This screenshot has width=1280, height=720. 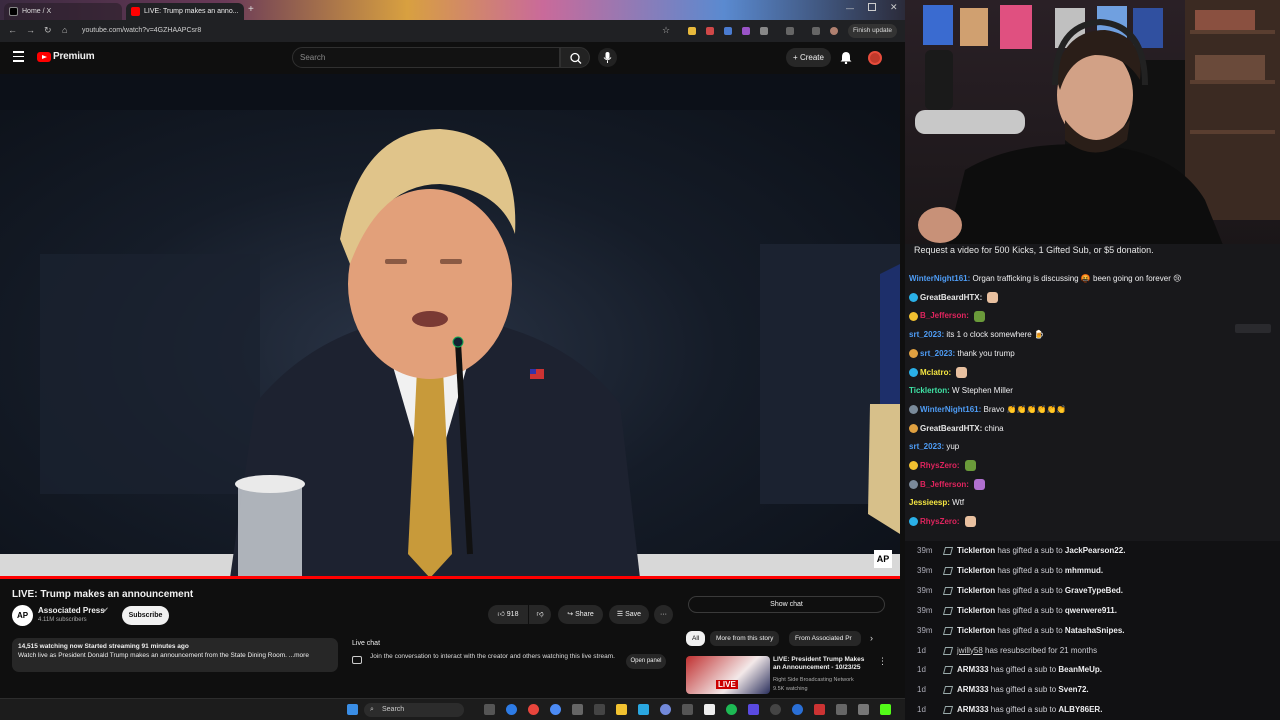 I want to click on back-arrow-icon: ←, so click(x=12, y=30).